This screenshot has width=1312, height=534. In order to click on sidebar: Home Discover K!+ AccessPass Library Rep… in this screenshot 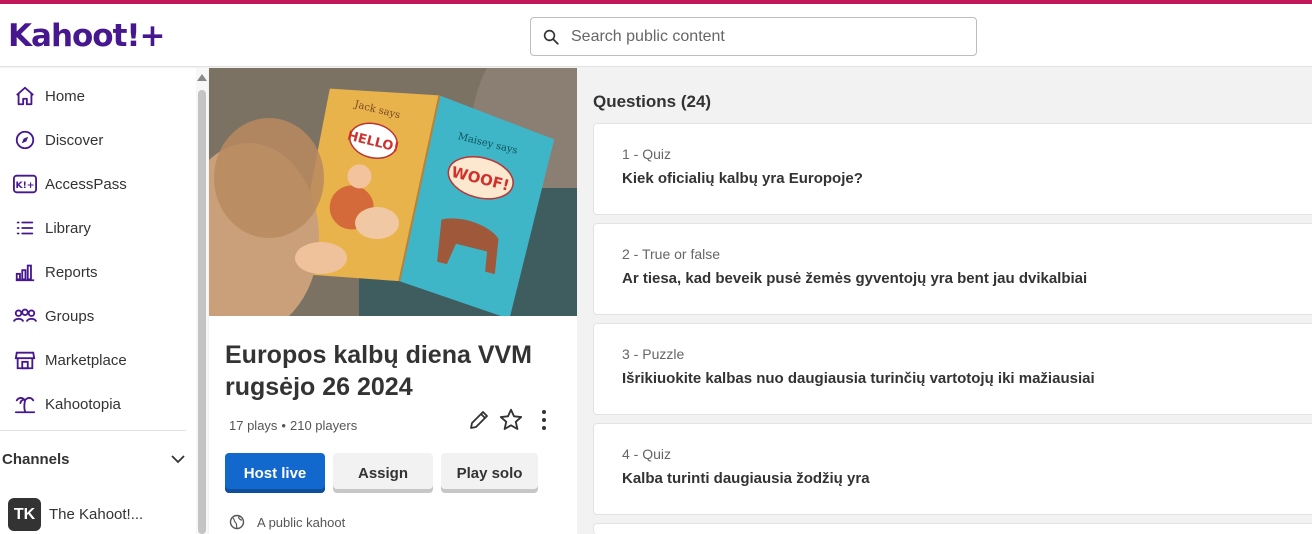, I will do `click(98, 301)`.